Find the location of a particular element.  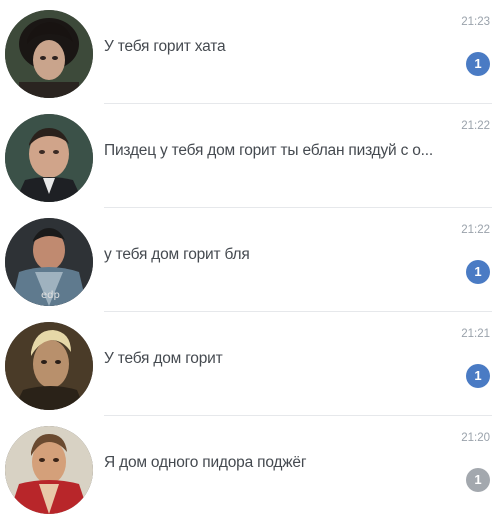

message-preview: У тебя дом горит is located at coordinates (163, 358).